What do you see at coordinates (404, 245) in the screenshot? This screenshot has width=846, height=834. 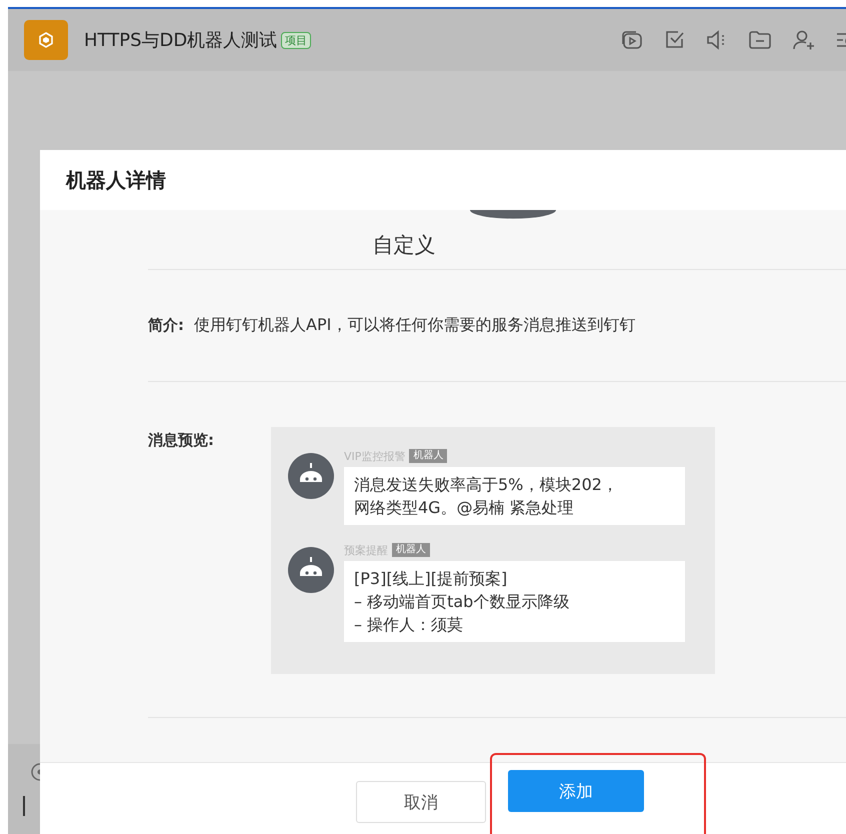 I see `robot-name: 自定义` at bounding box center [404, 245].